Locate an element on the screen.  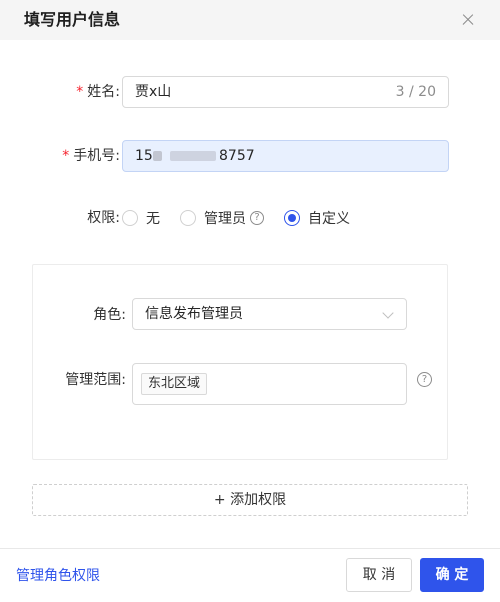
permission-radio-group: 无 管理员 ? 自定义 is located at coordinates (246, 218).